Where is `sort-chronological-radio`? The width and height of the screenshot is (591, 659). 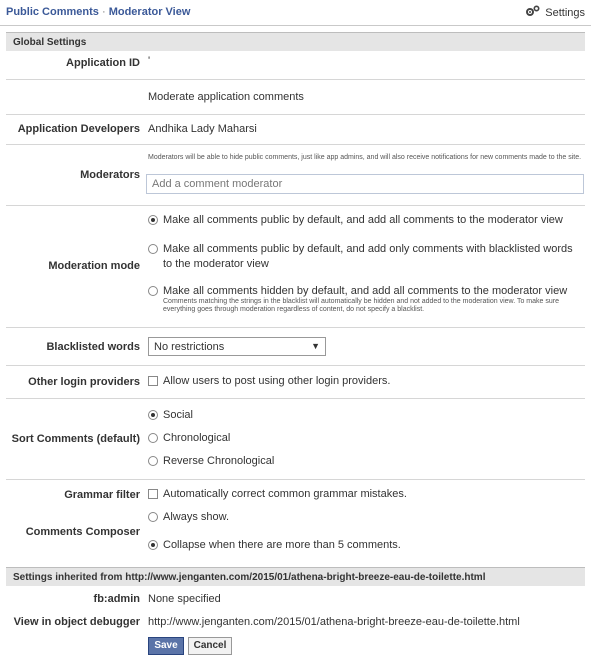 sort-chronological-radio is located at coordinates (153, 438).